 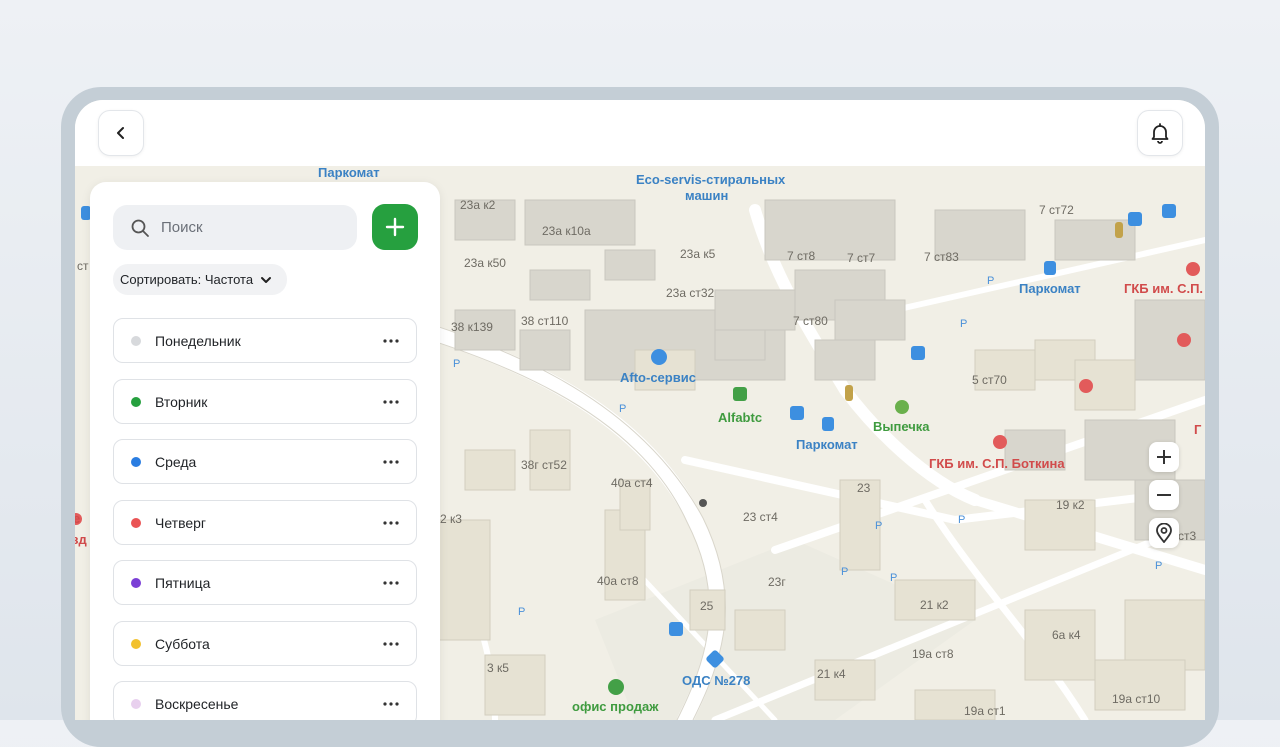 I want to click on poi-label-eco-servis: машин, so click(x=706, y=195).